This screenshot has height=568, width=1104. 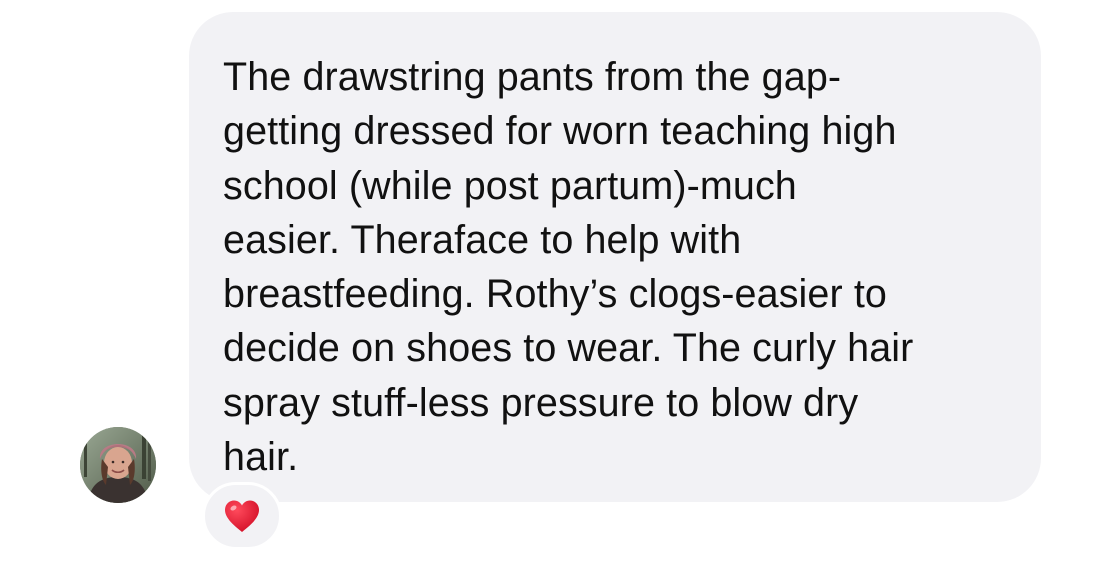 What do you see at coordinates (482, 239) in the screenshot?
I see `message-text-line: easier. Theraface to help with` at bounding box center [482, 239].